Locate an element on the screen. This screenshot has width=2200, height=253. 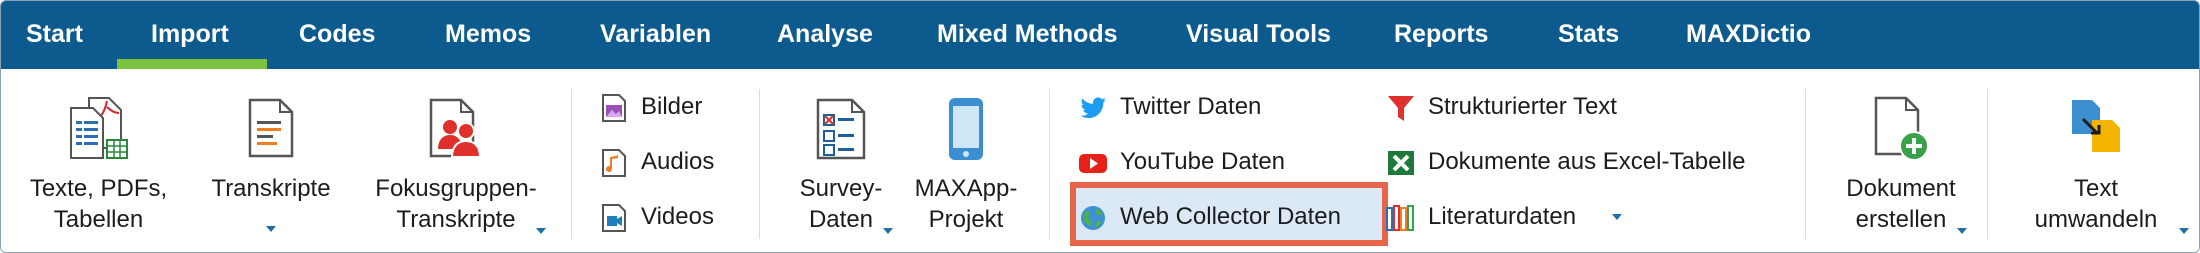
import-audios-button: Audios is located at coordinates (669, 162).